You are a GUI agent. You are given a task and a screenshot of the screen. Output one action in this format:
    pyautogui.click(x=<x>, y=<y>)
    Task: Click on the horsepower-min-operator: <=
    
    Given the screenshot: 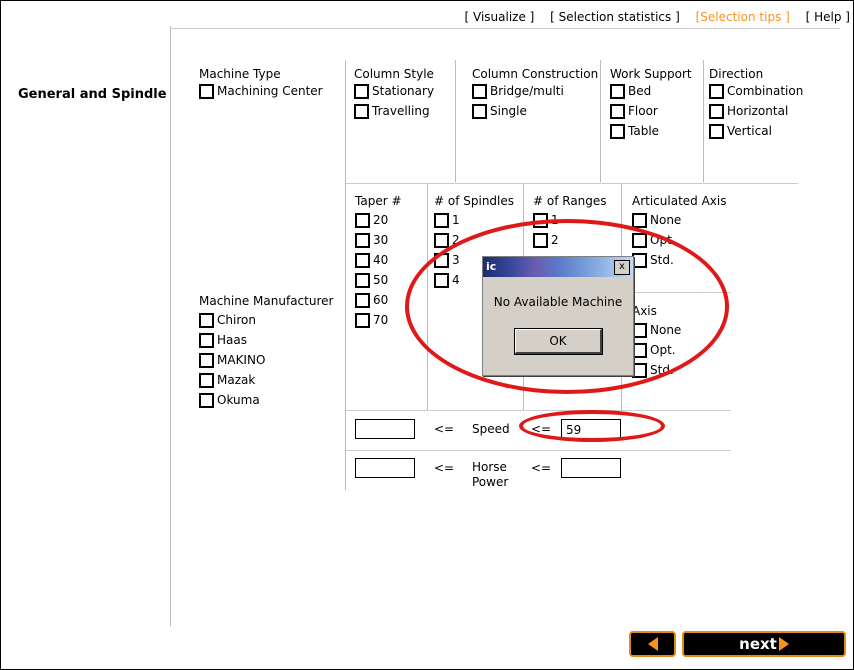 What is the action you would take?
    pyautogui.click(x=444, y=468)
    